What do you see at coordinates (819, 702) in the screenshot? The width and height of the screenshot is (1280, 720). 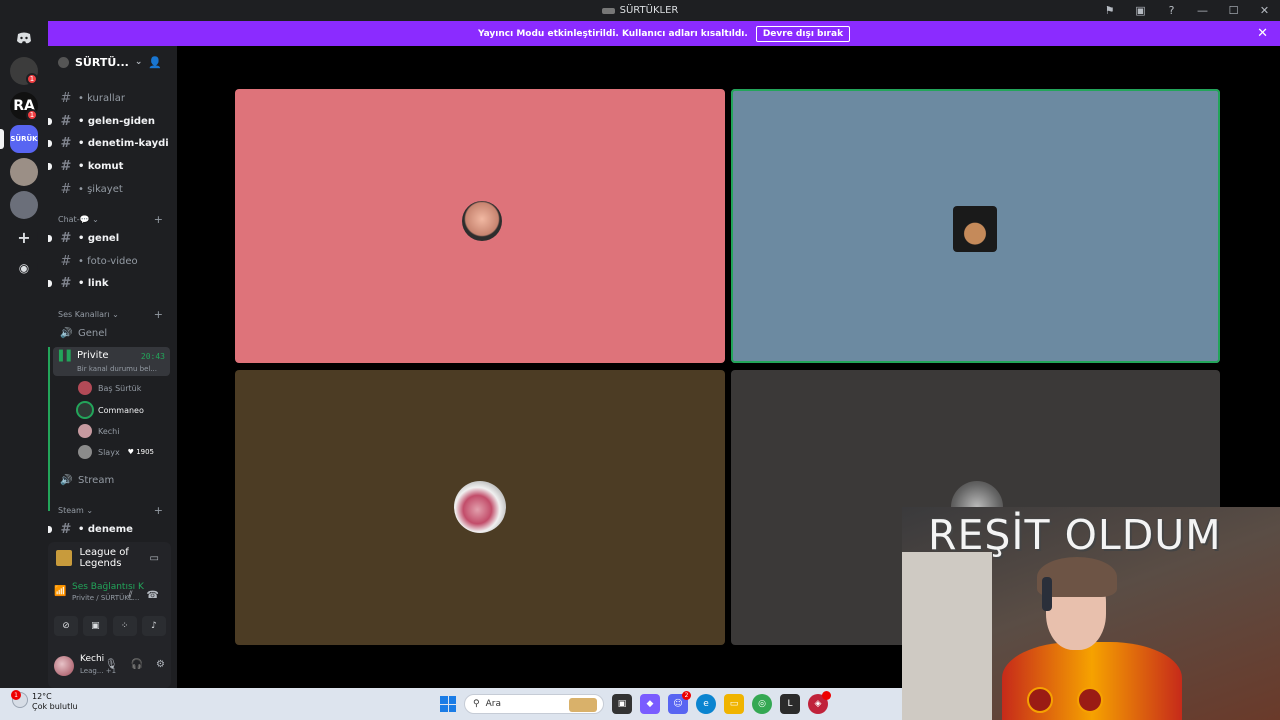 I see `riot-client-icon: ◈` at bounding box center [819, 702].